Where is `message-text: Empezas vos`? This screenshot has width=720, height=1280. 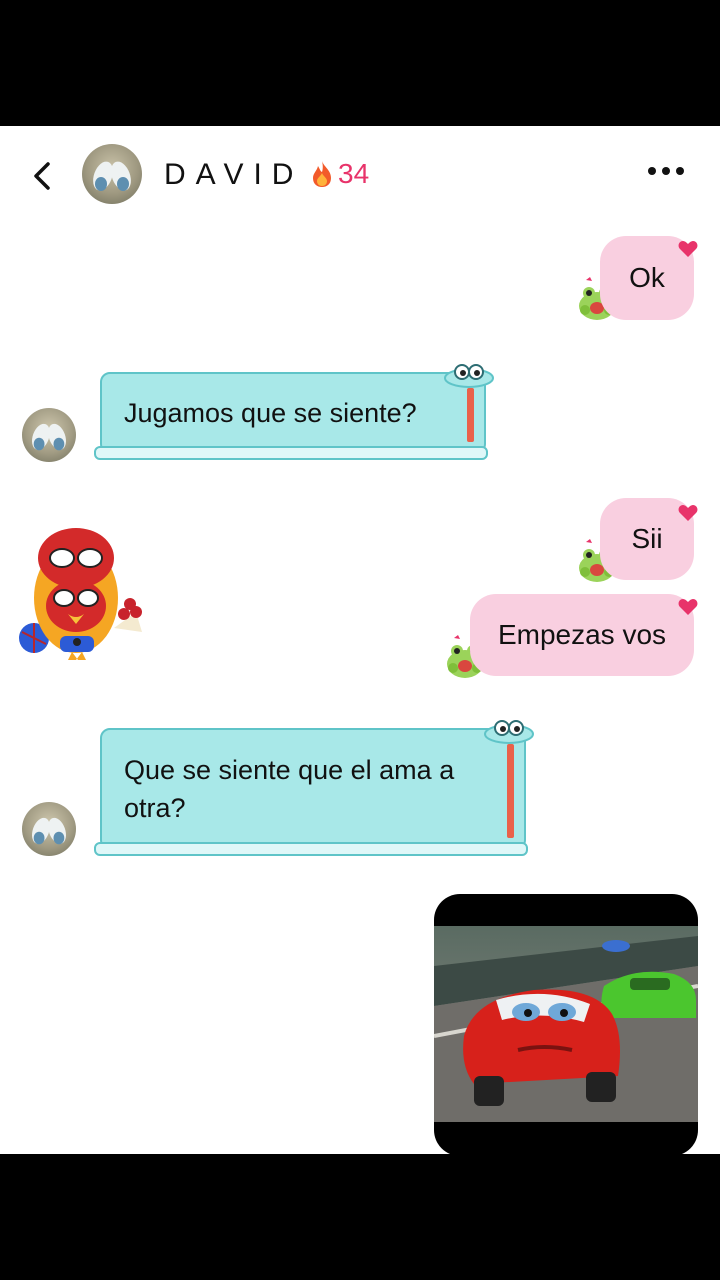
message-text: Empezas vos is located at coordinates (582, 634).